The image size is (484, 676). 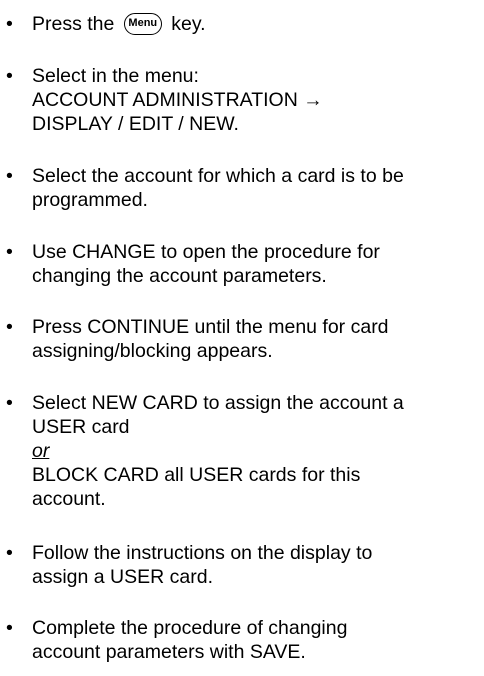 What do you see at coordinates (152, 351) in the screenshot?
I see `step-line: assigning/blocking appears.` at bounding box center [152, 351].